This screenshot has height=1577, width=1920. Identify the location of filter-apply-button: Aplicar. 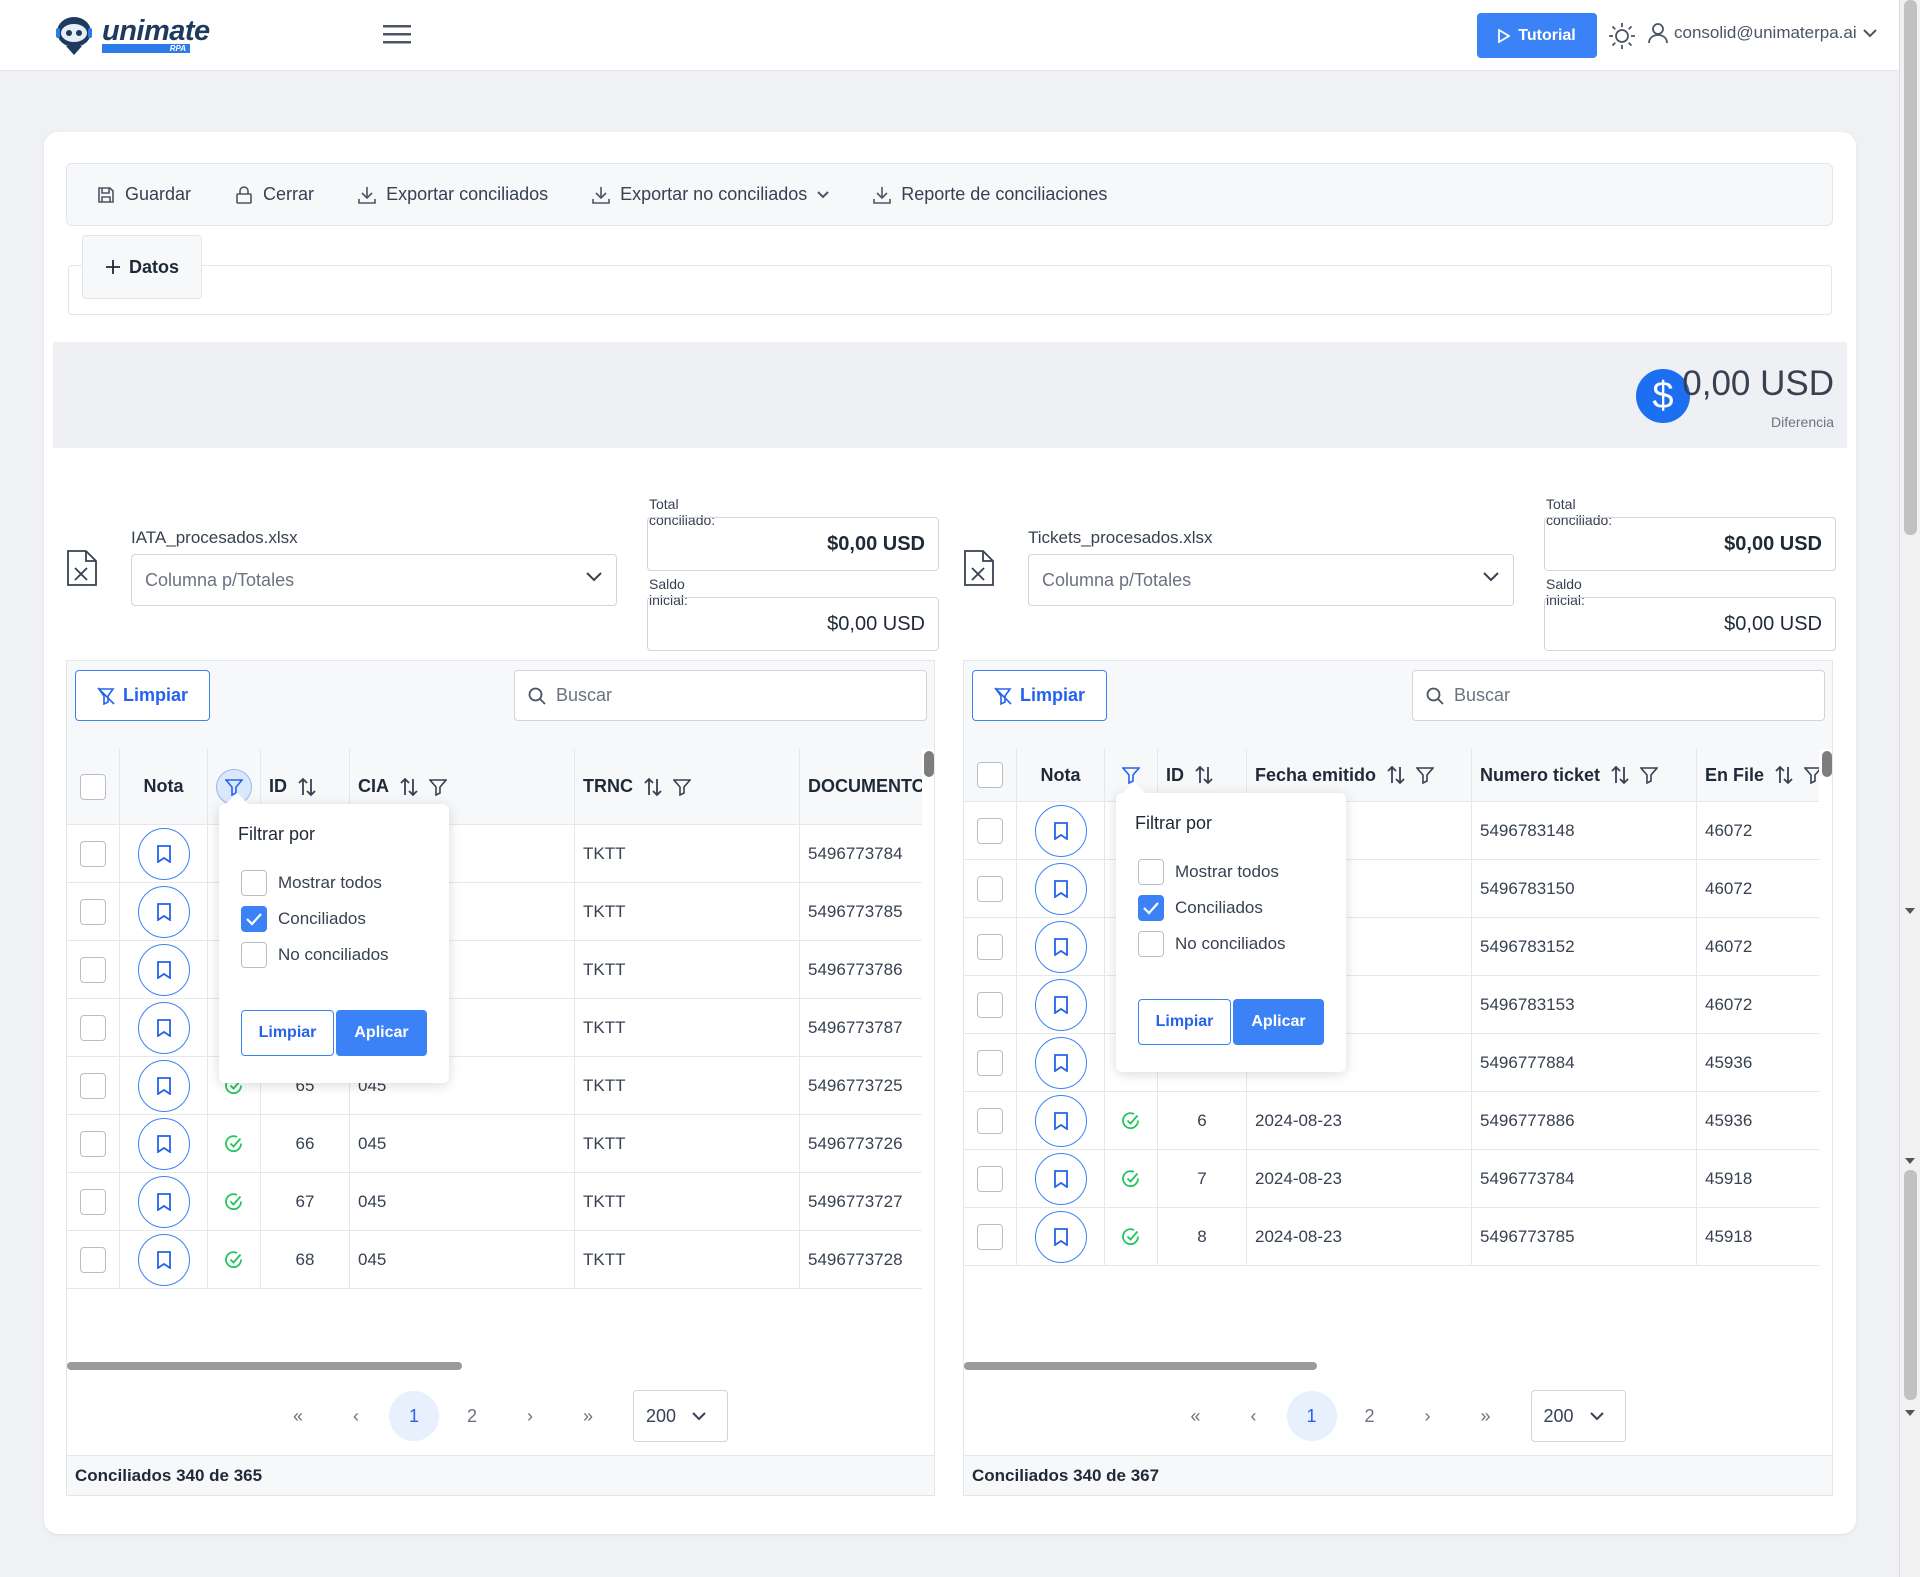
(1278, 1022).